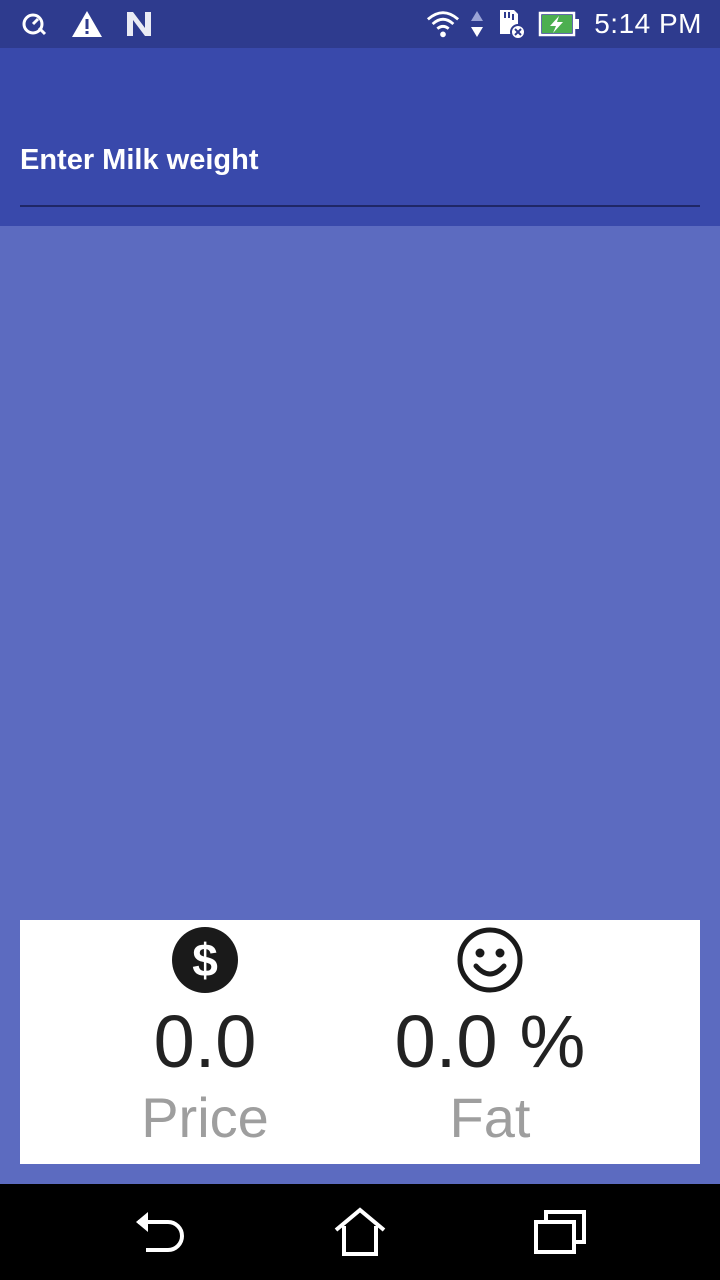  What do you see at coordinates (490, 960) in the screenshot?
I see `smiley-icon` at bounding box center [490, 960].